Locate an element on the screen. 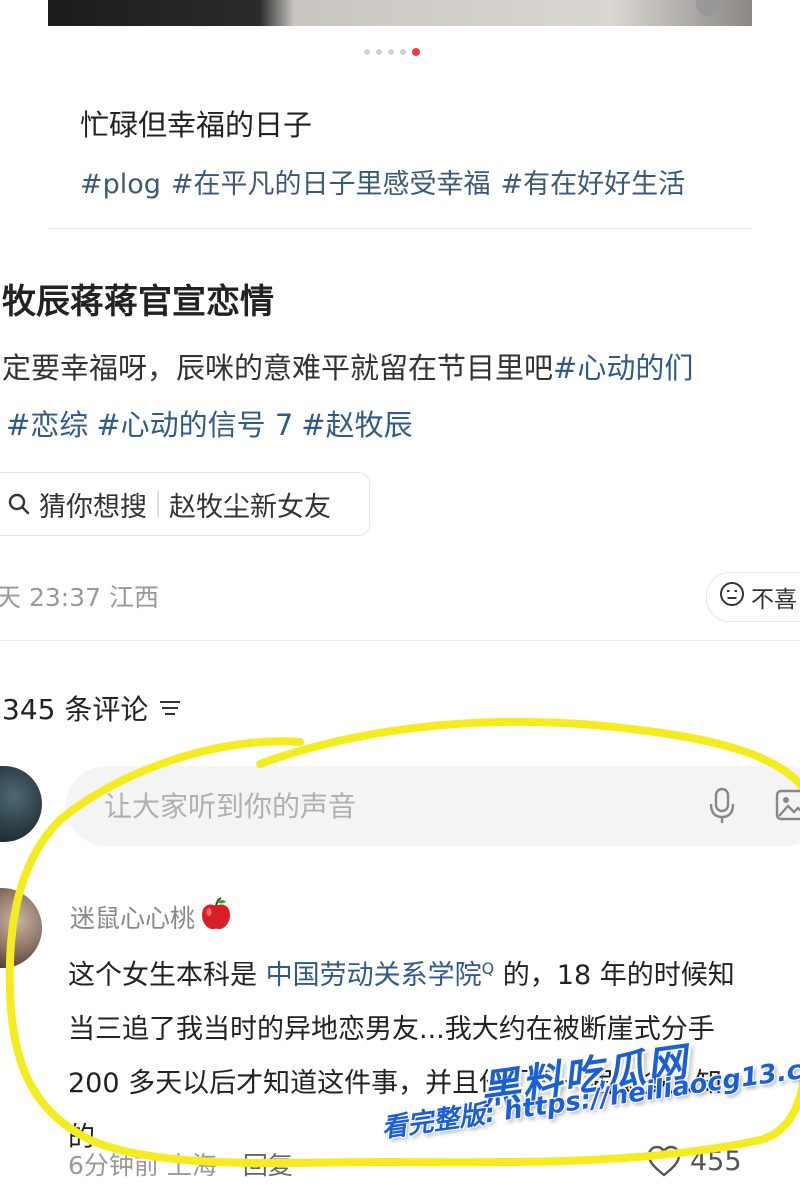 This screenshot has width=800, height=1200. guess-label: 猜你想搜 is located at coordinates (93, 507).